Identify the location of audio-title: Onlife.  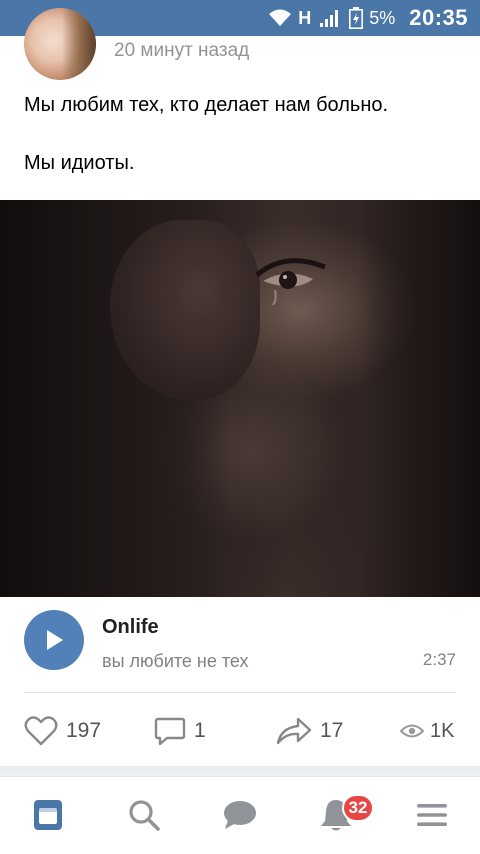
(130, 627).